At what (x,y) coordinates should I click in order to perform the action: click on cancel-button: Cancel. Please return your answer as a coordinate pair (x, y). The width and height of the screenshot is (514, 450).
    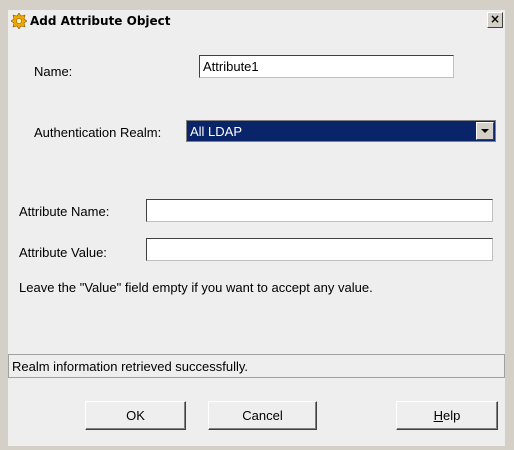
    Looking at the image, I should click on (262, 415).